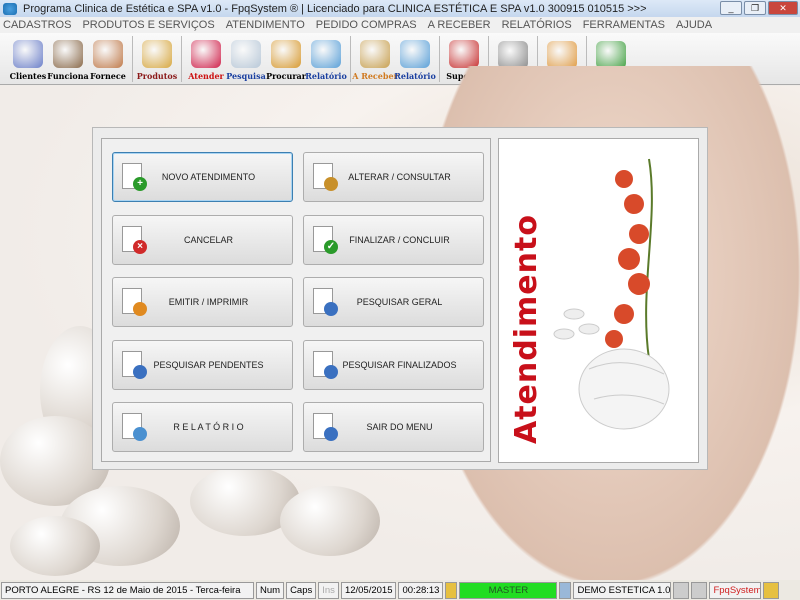  I want to click on pesquisar-pendentes-button: PESQUISAR PENDENTES, so click(202, 364).